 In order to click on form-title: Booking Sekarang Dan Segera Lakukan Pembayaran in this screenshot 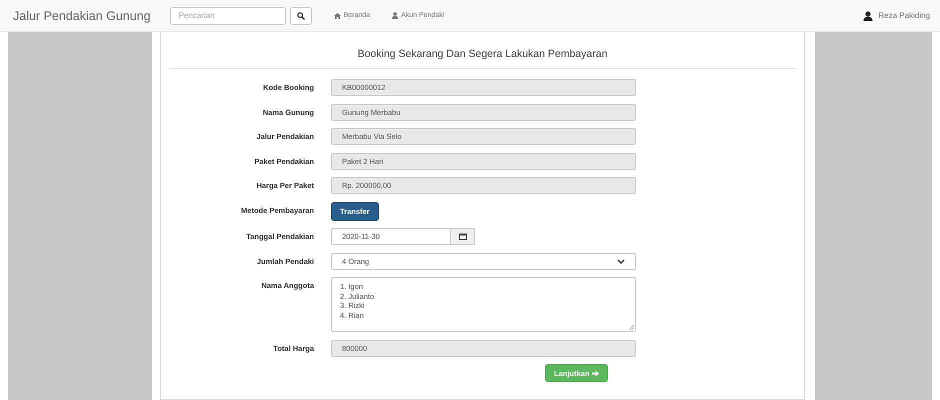, I will do `click(482, 50)`.